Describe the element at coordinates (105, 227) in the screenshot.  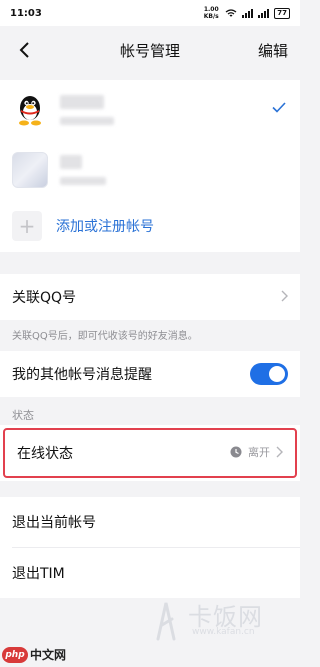
I see `add-account-label: 添加或注册帐号` at that location.